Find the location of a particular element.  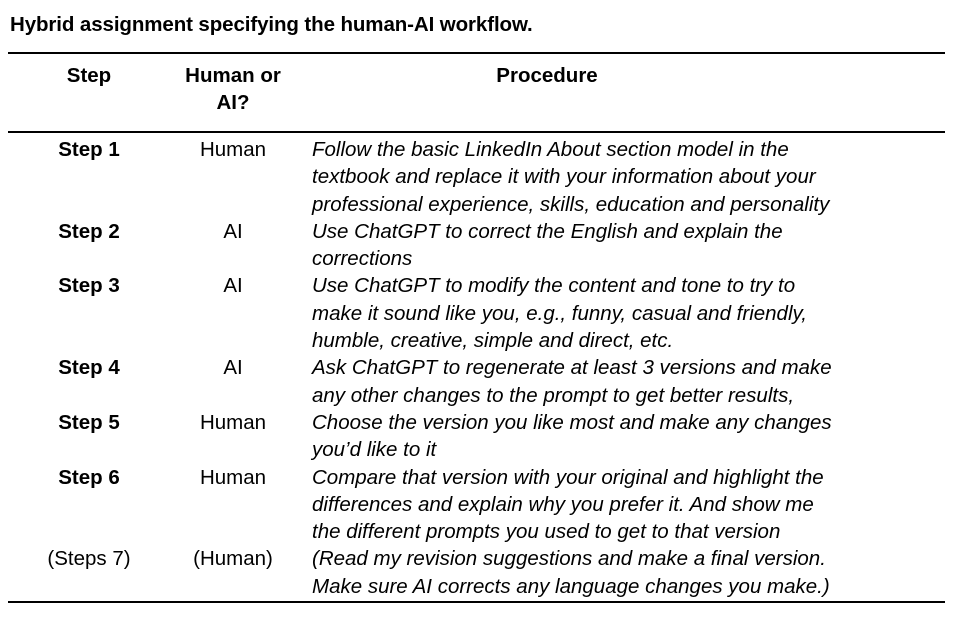

table-header-rule is located at coordinates (476, 132).